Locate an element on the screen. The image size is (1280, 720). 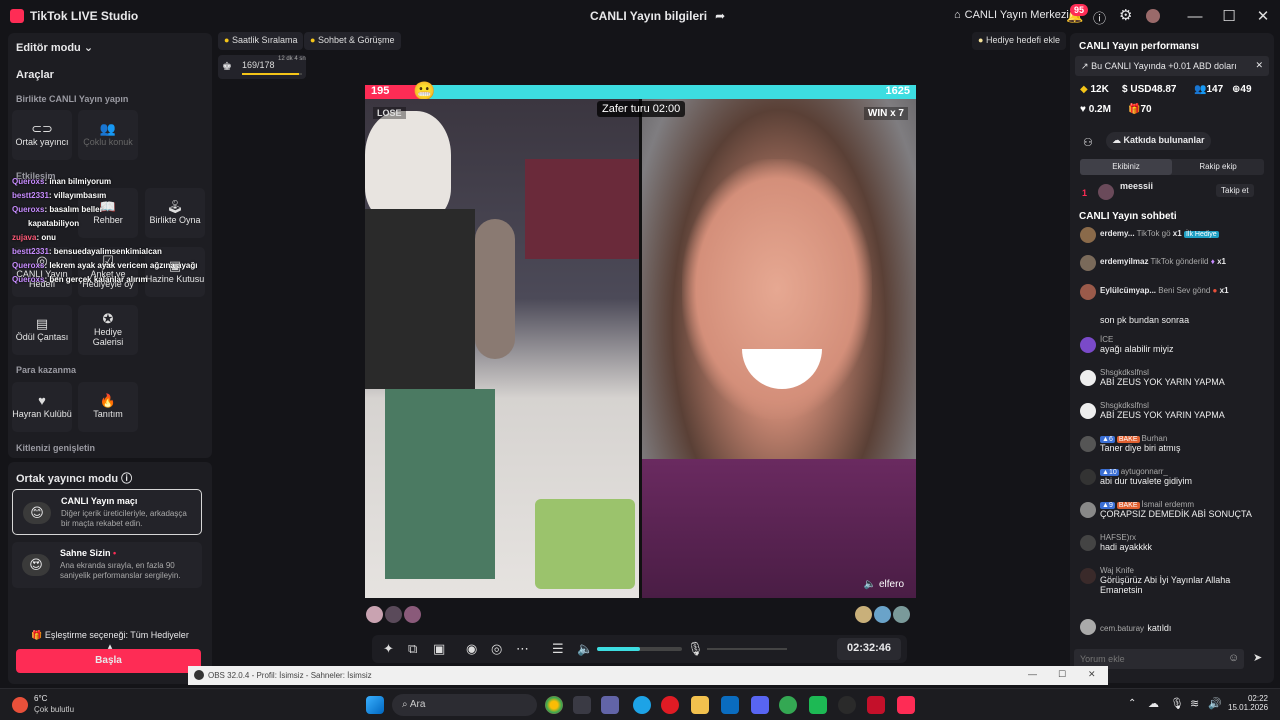
live-info-button: CANLI Yayın bilgileri ➦ is located at coordinates (657, 16).